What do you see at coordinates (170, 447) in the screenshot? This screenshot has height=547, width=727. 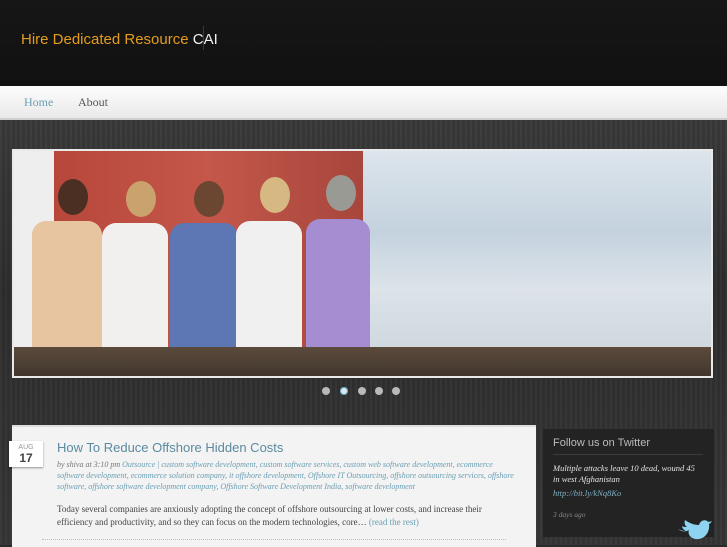 I see `post-title: How To Reduce Offshore Hidden Costs` at bounding box center [170, 447].